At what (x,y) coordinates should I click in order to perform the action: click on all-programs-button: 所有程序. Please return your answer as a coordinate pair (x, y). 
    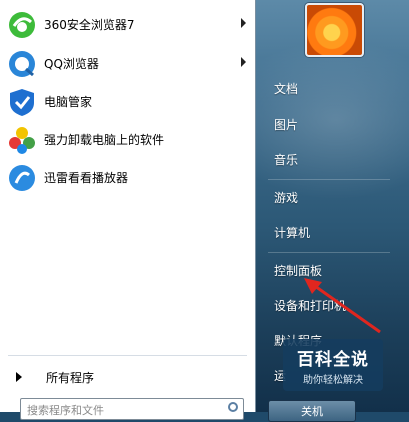
    Looking at the image, I should click on (129, 377).